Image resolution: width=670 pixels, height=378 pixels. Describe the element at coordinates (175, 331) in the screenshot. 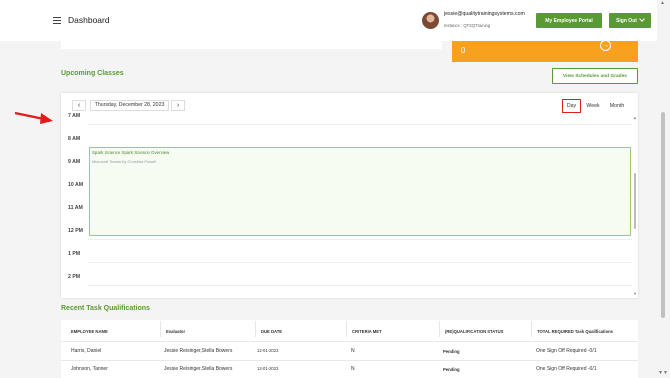

I see `column-header: Evaluator` at that location.